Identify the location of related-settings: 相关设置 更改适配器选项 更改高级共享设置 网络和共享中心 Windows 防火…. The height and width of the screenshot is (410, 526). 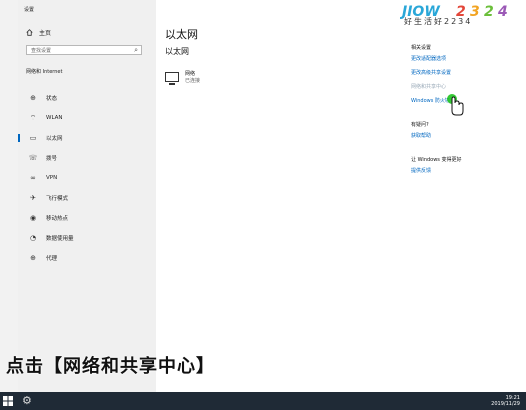
(466, 112).